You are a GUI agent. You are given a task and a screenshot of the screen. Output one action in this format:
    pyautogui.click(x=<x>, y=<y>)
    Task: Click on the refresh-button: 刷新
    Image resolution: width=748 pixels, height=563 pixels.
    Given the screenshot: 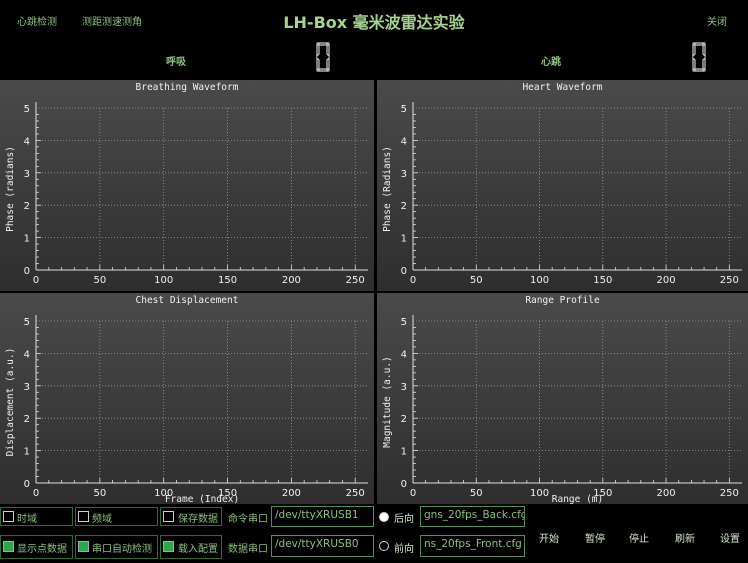 What is the action you would take?
    pyautogui.click(x=685, y=537)
    